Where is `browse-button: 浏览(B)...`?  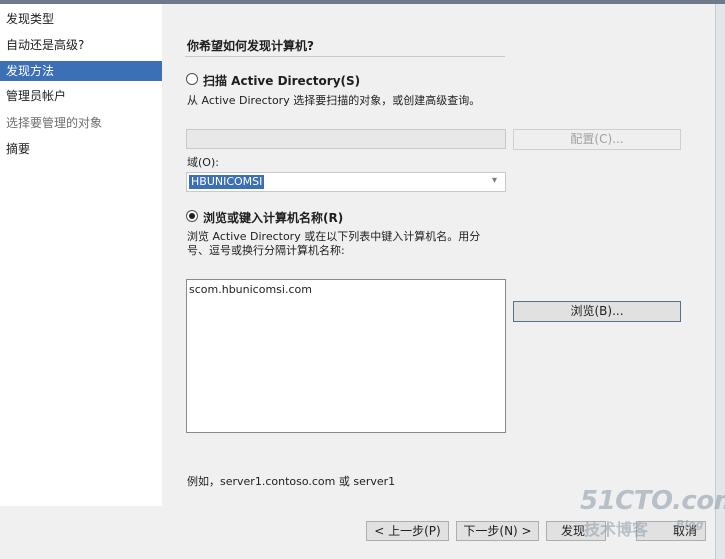
browse-button: 浏览(B)... is located at coordinates (597, 311).